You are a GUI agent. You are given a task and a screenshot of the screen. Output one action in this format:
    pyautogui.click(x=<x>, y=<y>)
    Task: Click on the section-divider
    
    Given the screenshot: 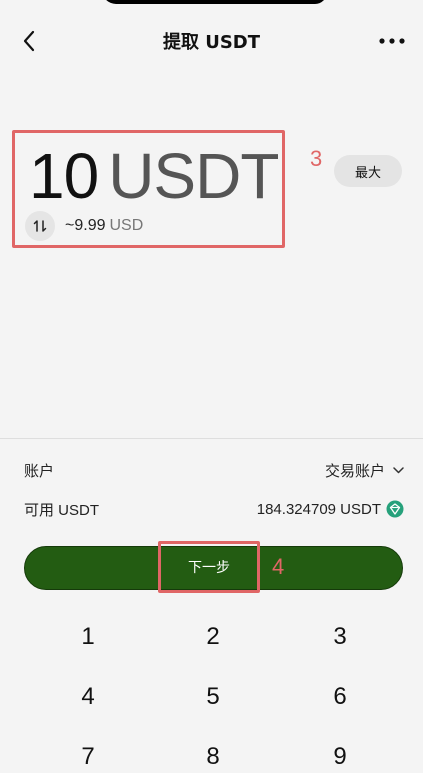 What is the action you would take?
    pyautogui.click(x=211, y=438)
    